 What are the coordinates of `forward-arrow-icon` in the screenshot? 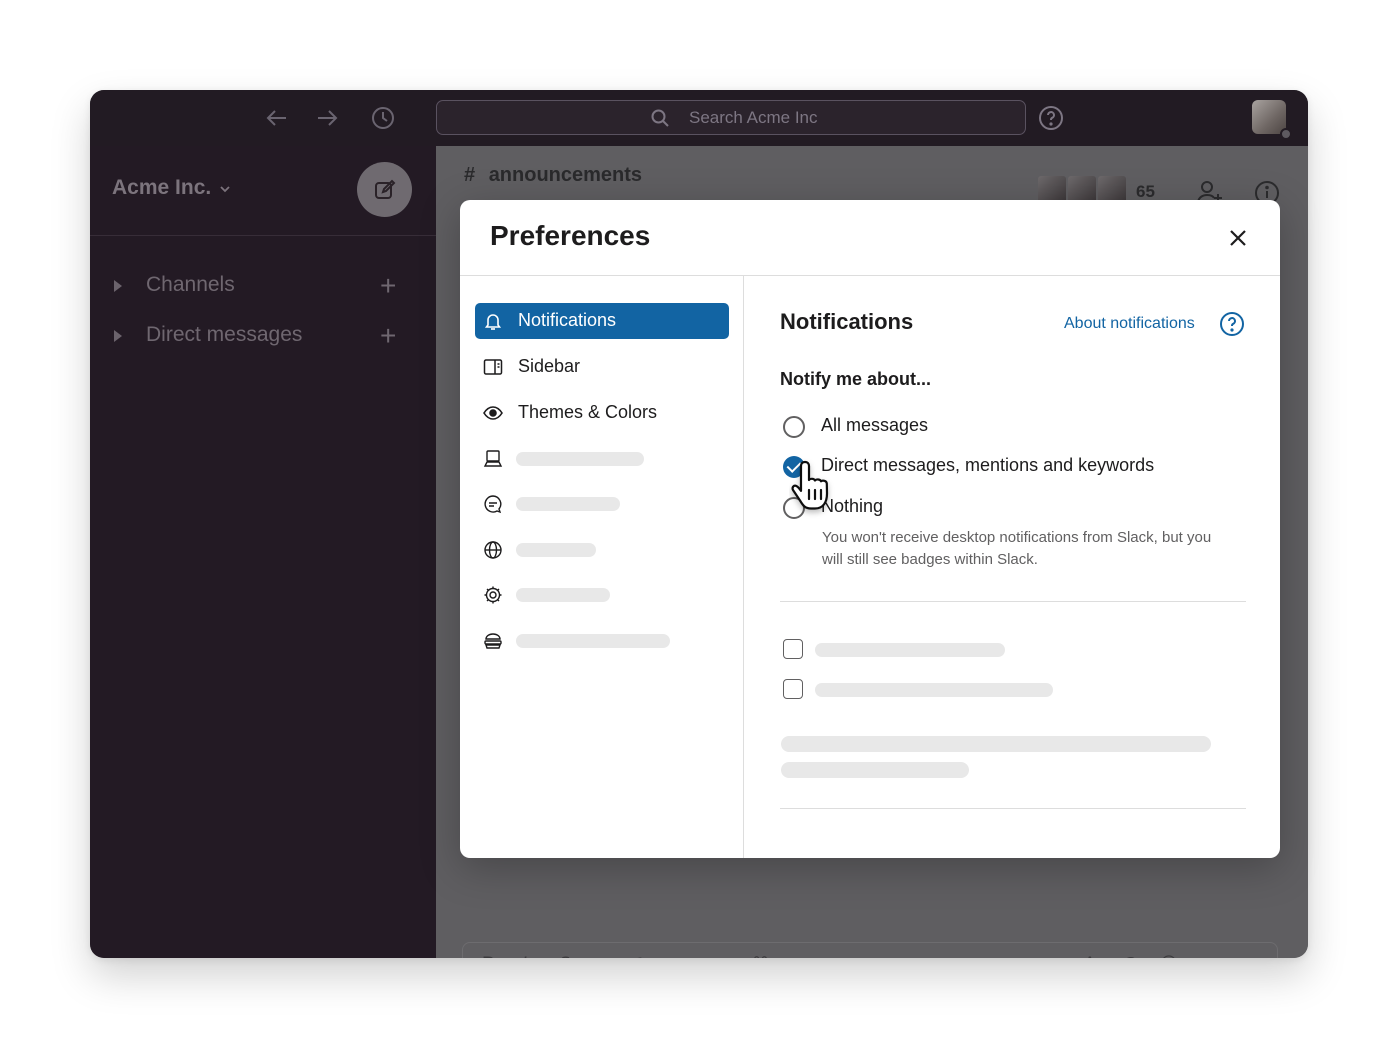 It's located at (327, 118).